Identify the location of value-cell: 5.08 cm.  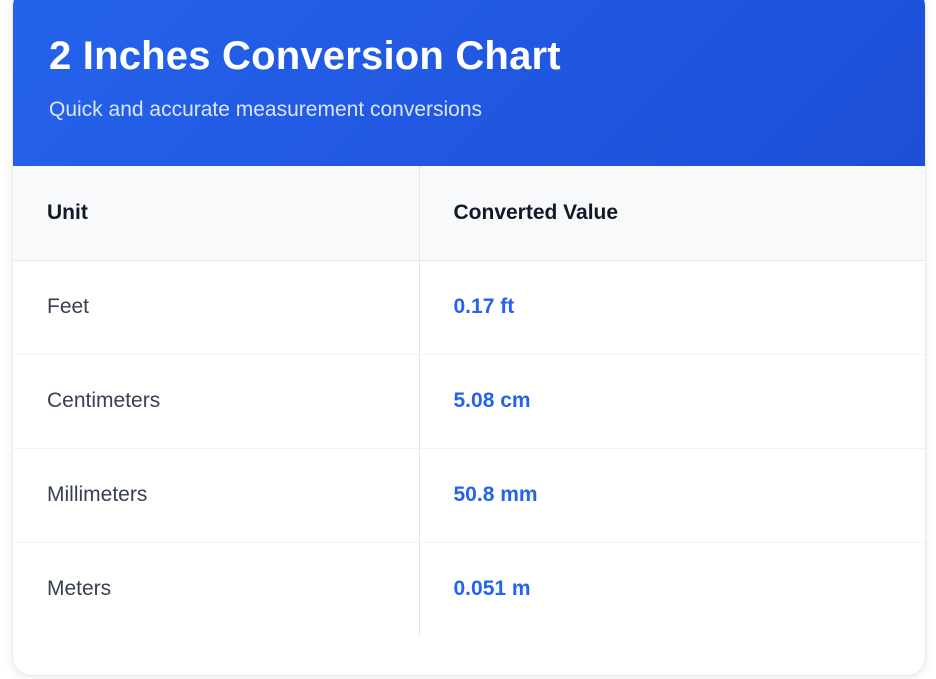
(672, 401).